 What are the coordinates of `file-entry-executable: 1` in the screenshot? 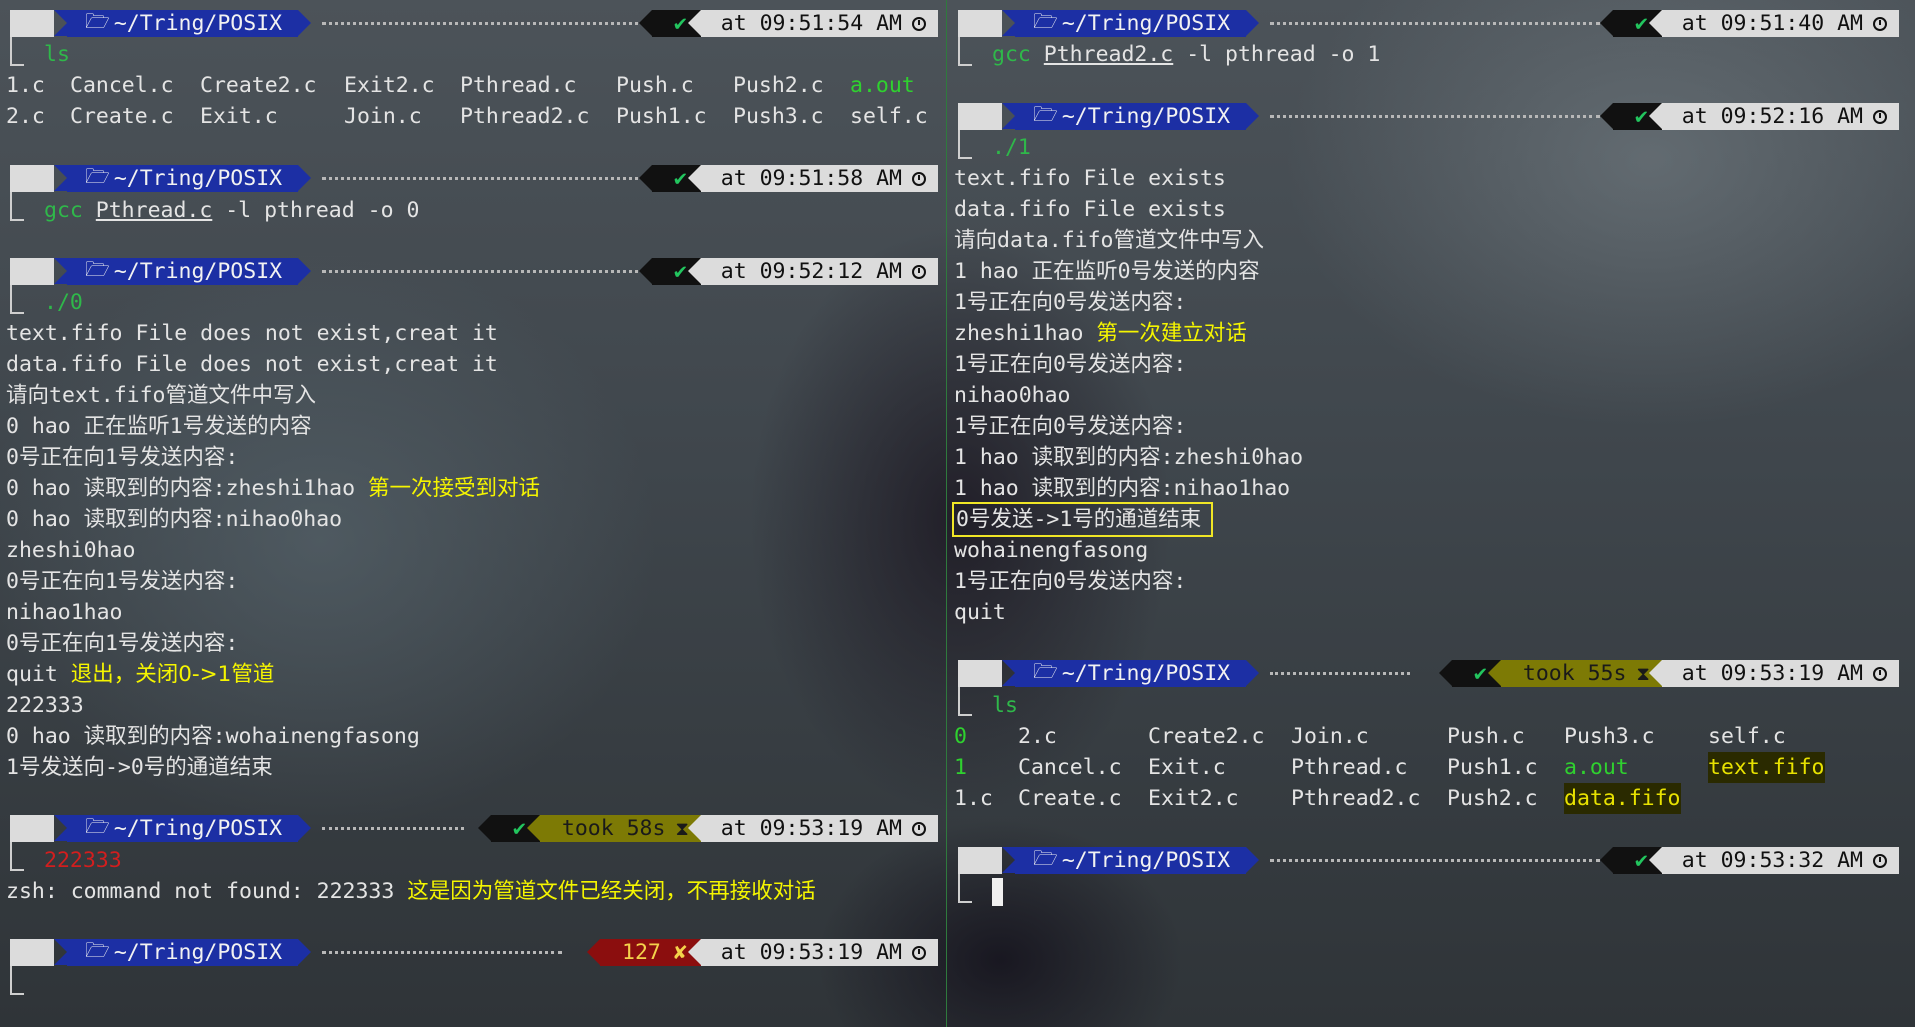 It's located at (960, 767).